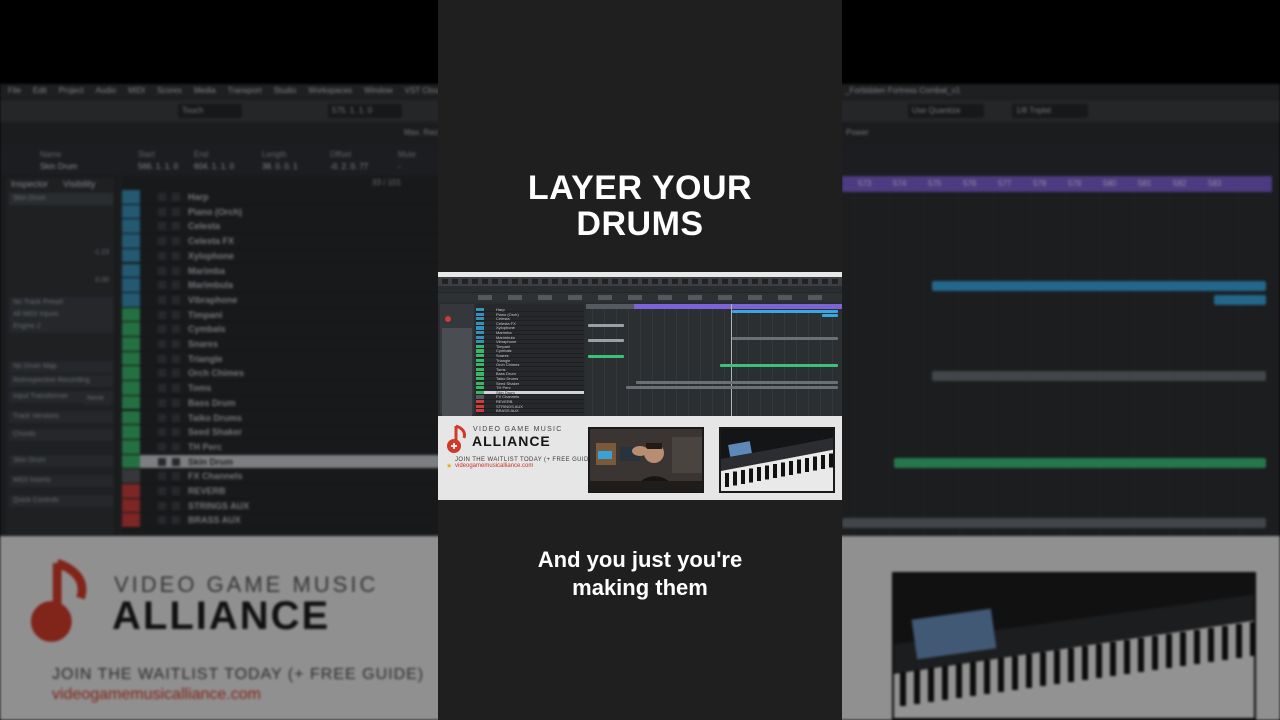 The image size is (1280, 720). What do you see at coordinates (1099, 286) in the screenshot?
I see `bg-midi-clip` at bounding box center [1099, 286].